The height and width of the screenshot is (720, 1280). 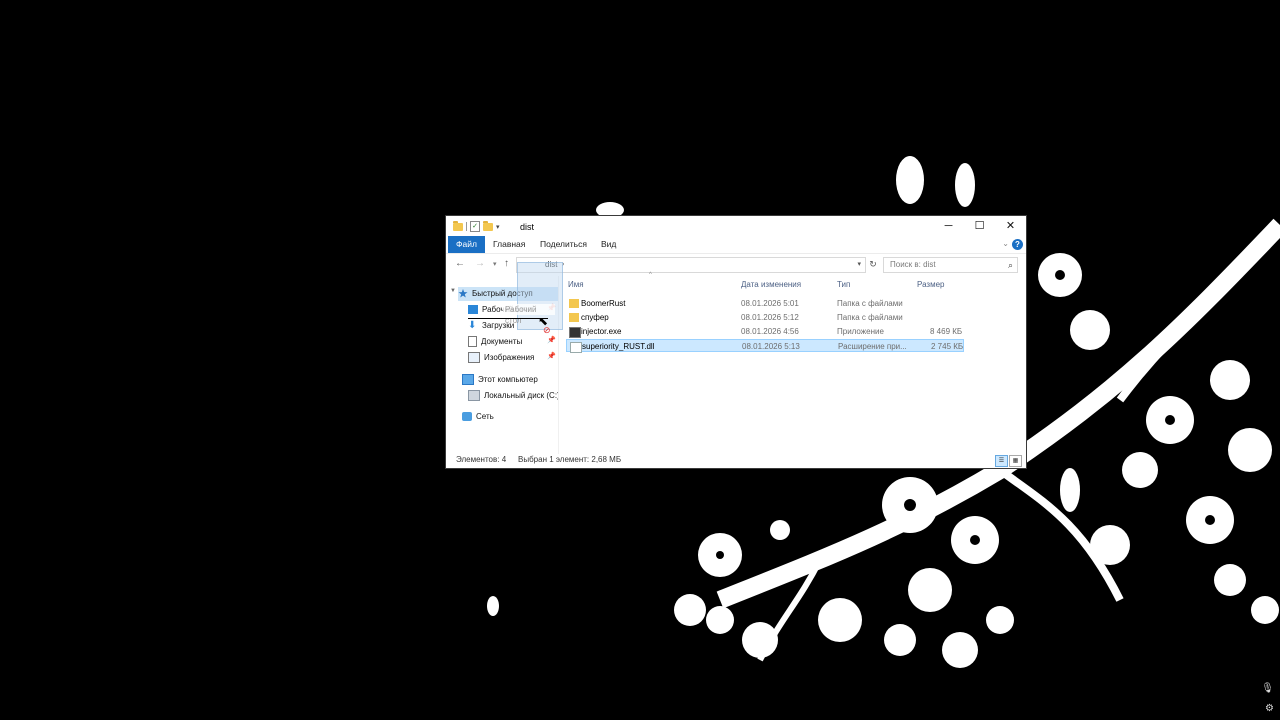 I want to click on address-bar: dist › ▾, so click(x=691, y=265).